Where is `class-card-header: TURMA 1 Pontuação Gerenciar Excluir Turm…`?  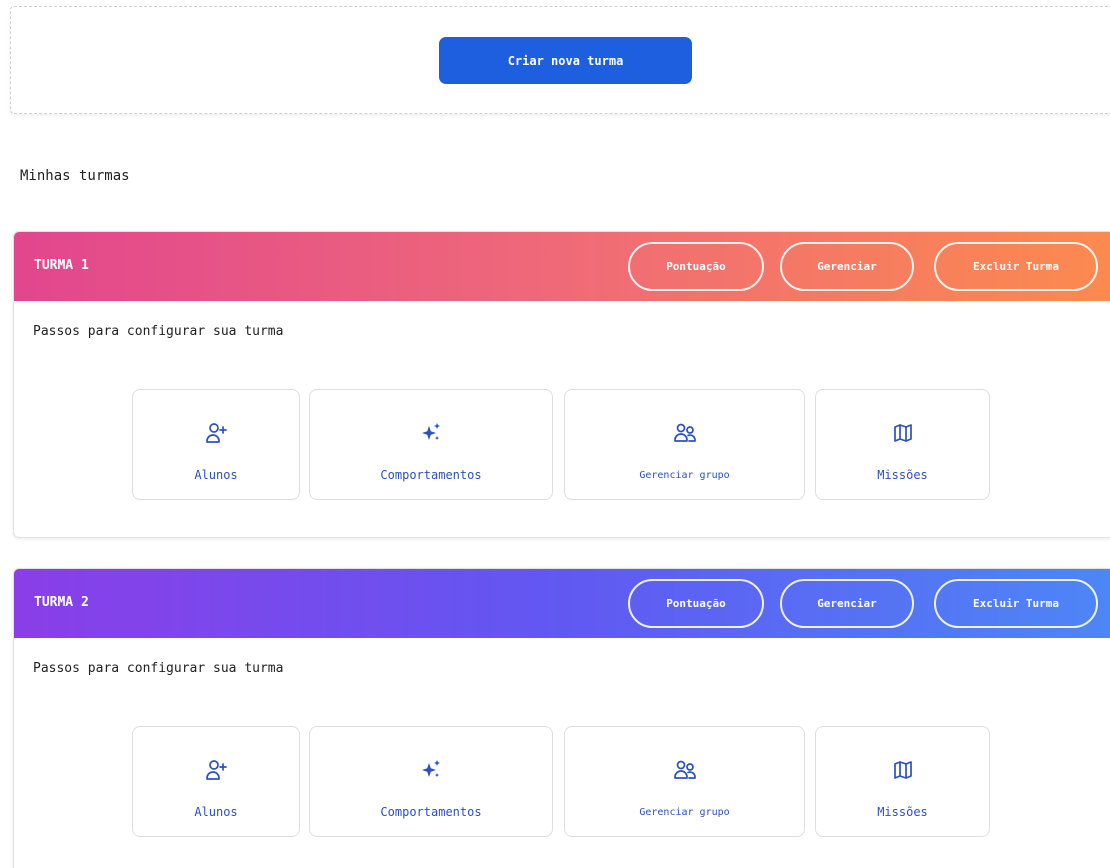 class-card-header: TURMA 1 Pontuação Gerenciar Excluir Turm… is located at coordinates (562, 266).